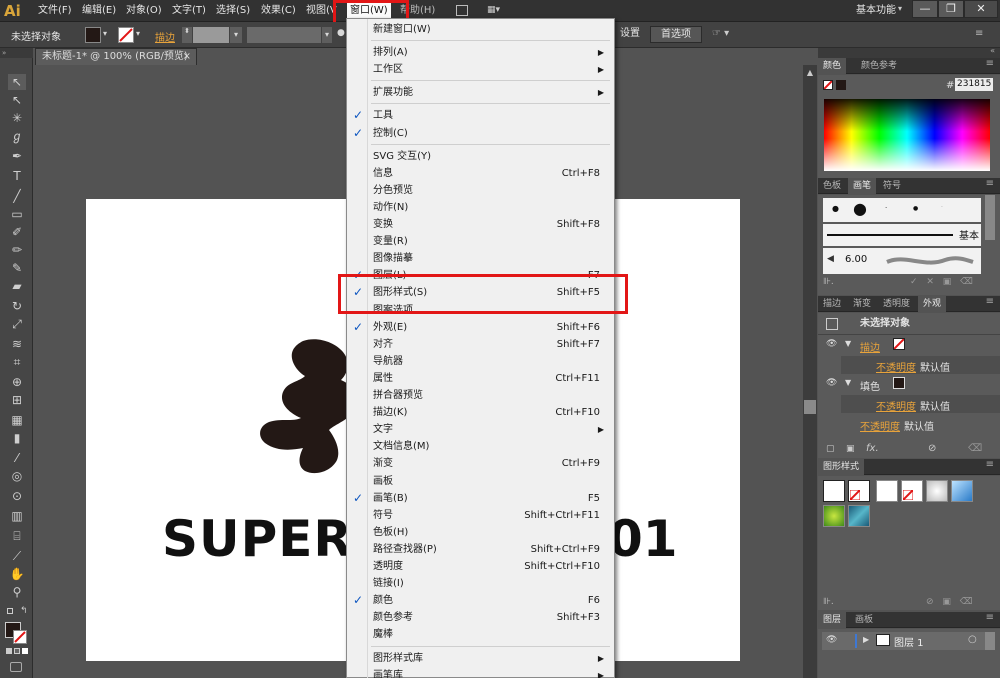 This screenshot has width=1000, height=678. Describe the element at coordinates (488, 52) in the screenshot. I see `window-menu-item: 排列(A) ▶` at that location.